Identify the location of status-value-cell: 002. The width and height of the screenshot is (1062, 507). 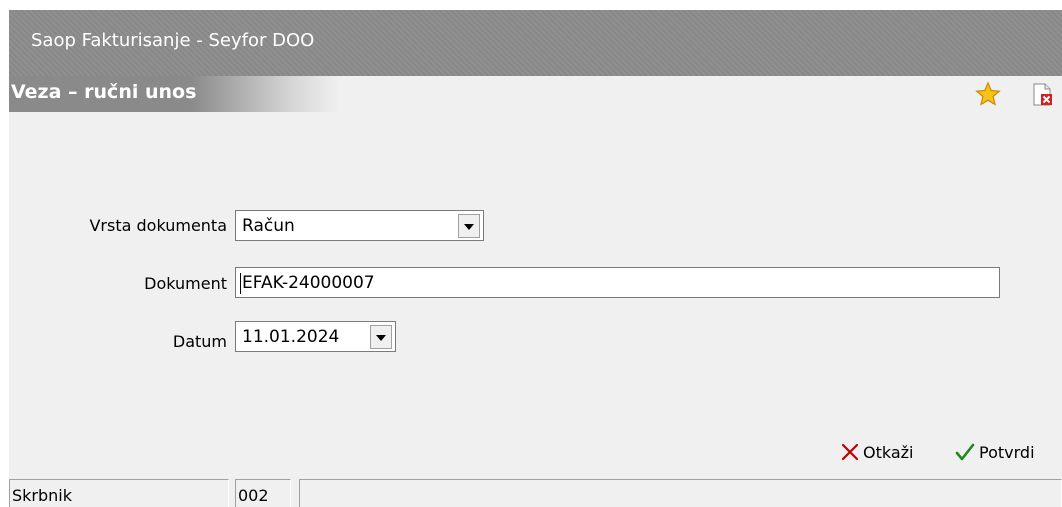
(263, 493).